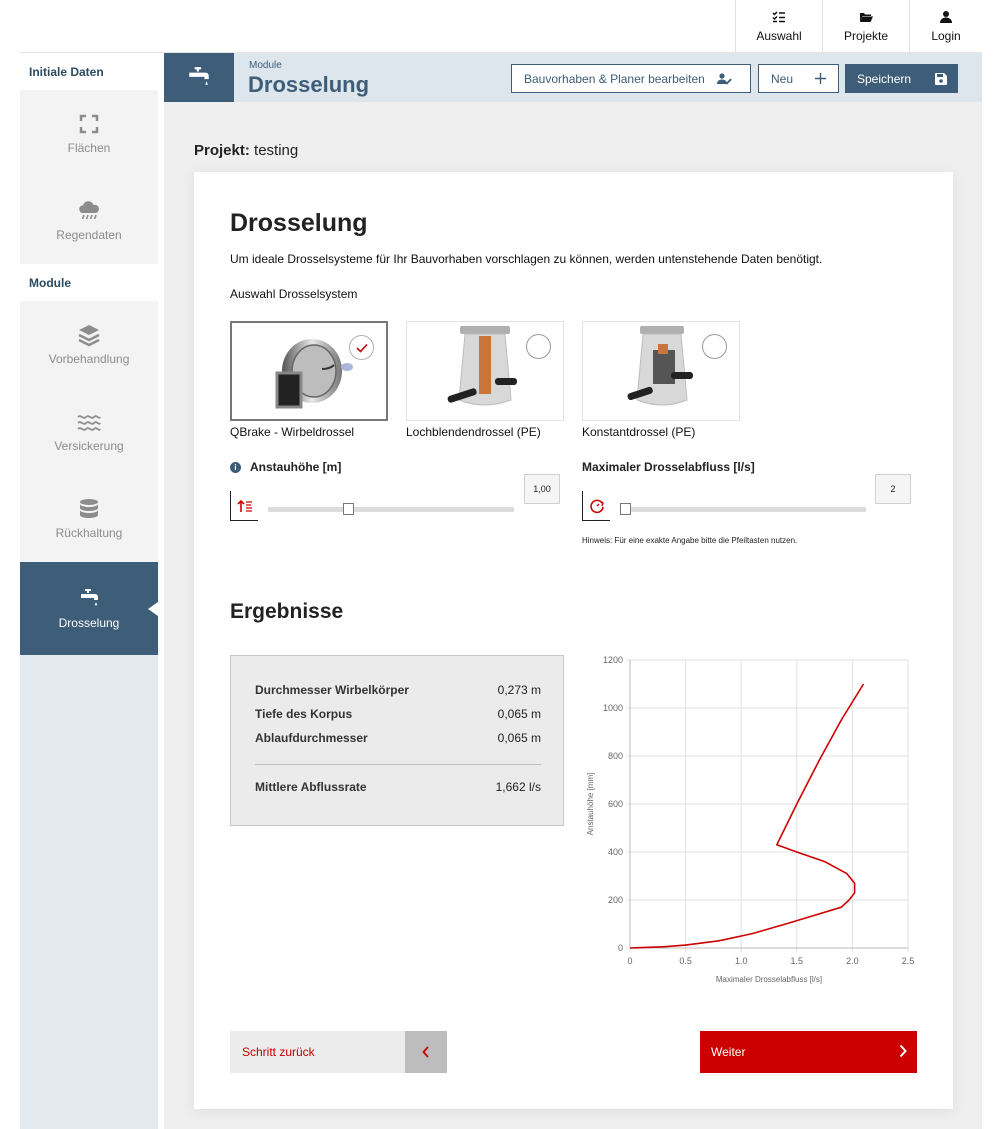 The width and height of the screenshot is (998, 1129). I want to click on height-slider-label: i Anstauhöhe [m], so click(285, 467).